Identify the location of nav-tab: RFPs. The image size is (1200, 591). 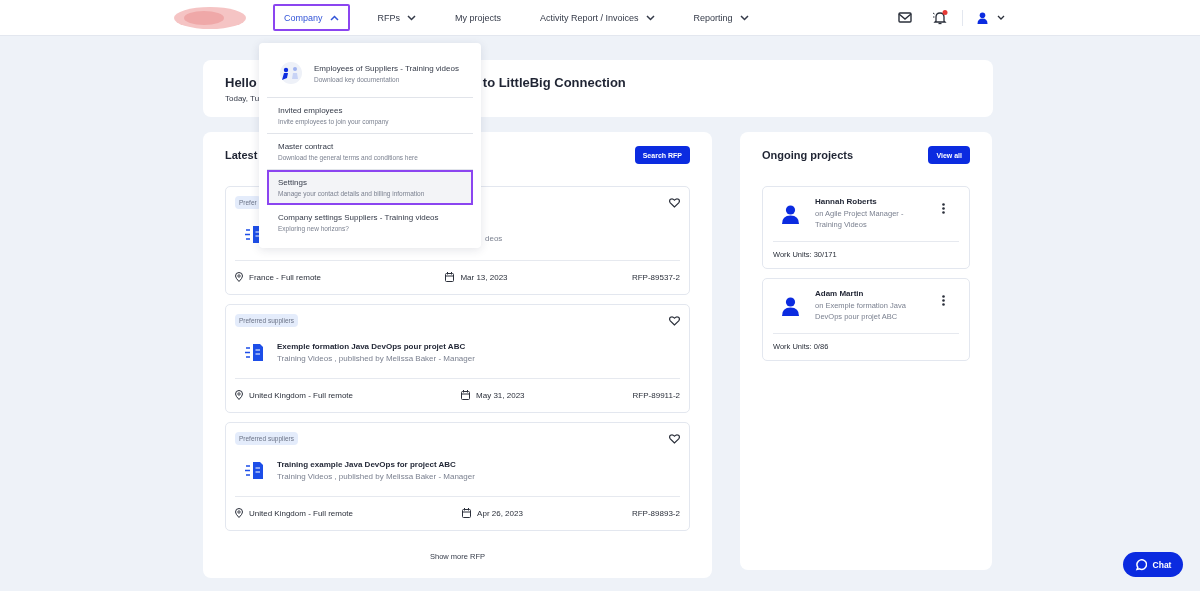
(397, 17).